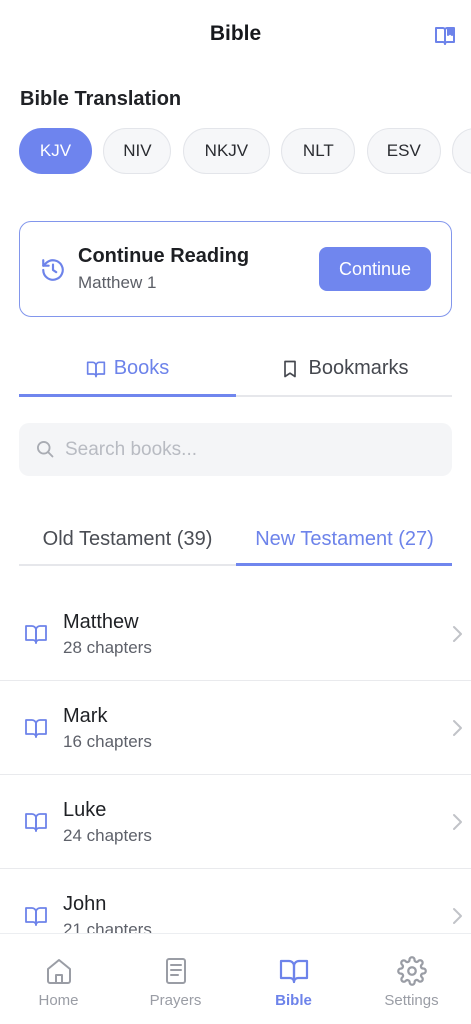 The image size is (471, 1024). Describe the element at coordinates (55, 151) in the screenshot. I see `translation-chip-kjv: KJV` at that location.